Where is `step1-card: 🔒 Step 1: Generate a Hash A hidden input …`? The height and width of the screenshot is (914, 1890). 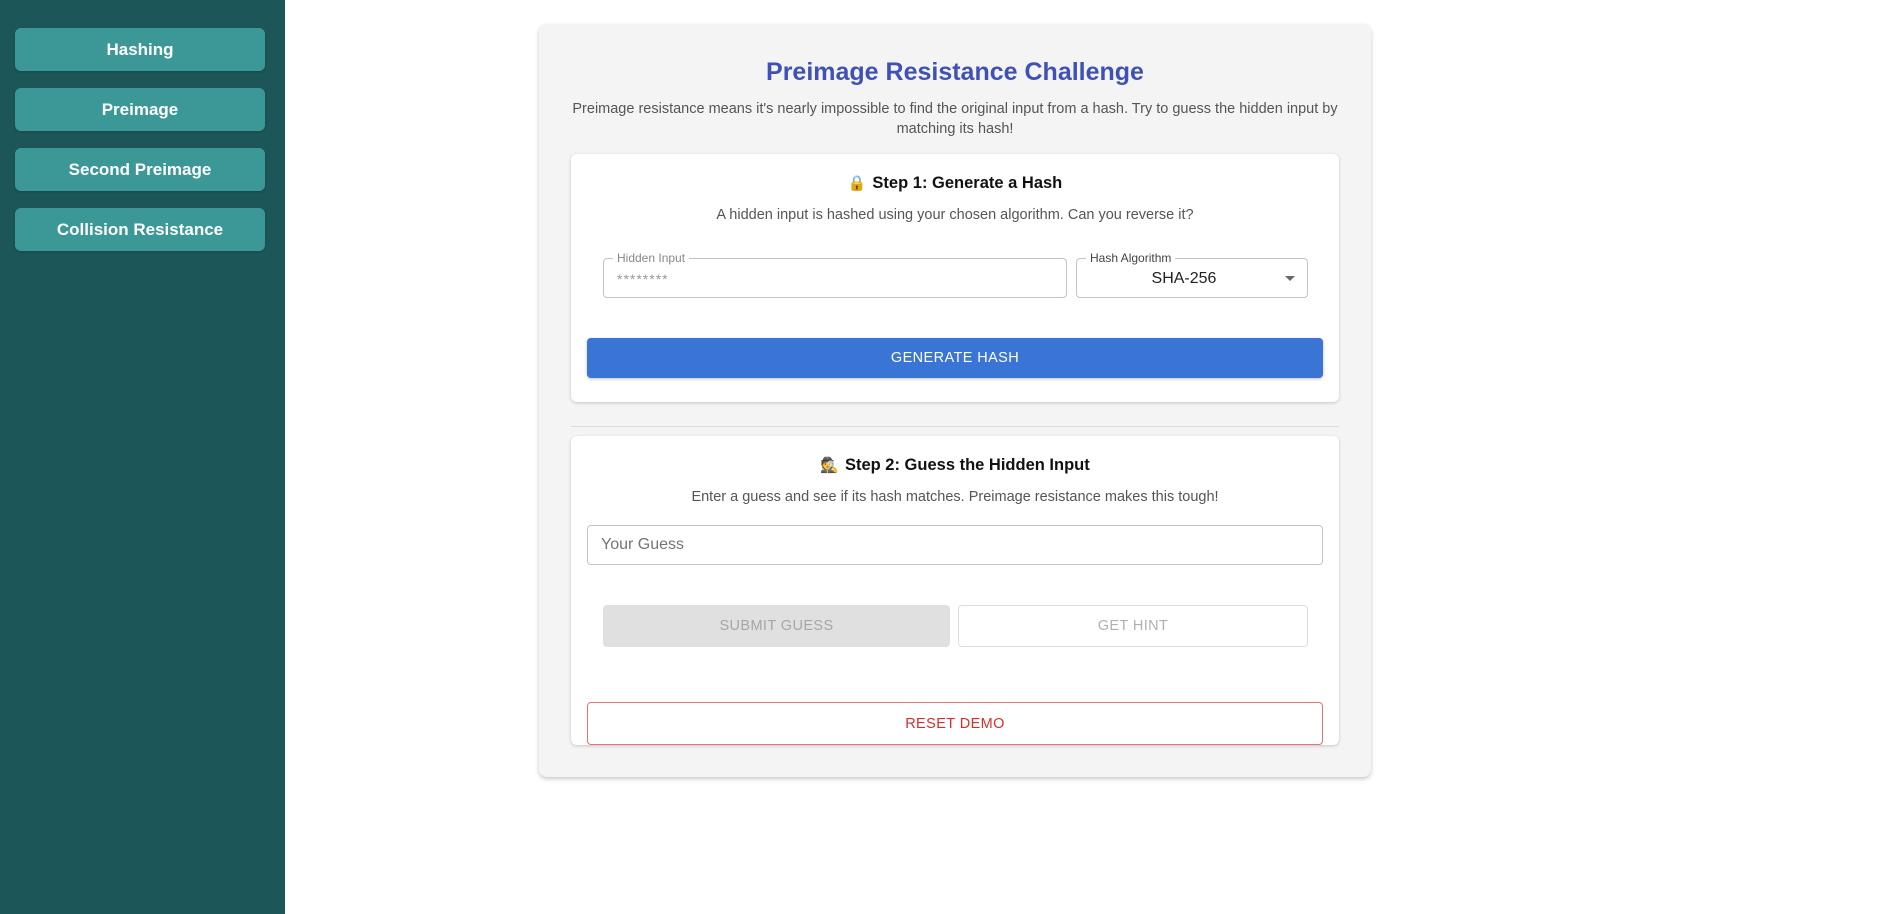
step1-card: 🔒 Step 1: Generate a Hash A hidden input … is located at coordinates (955, 278).